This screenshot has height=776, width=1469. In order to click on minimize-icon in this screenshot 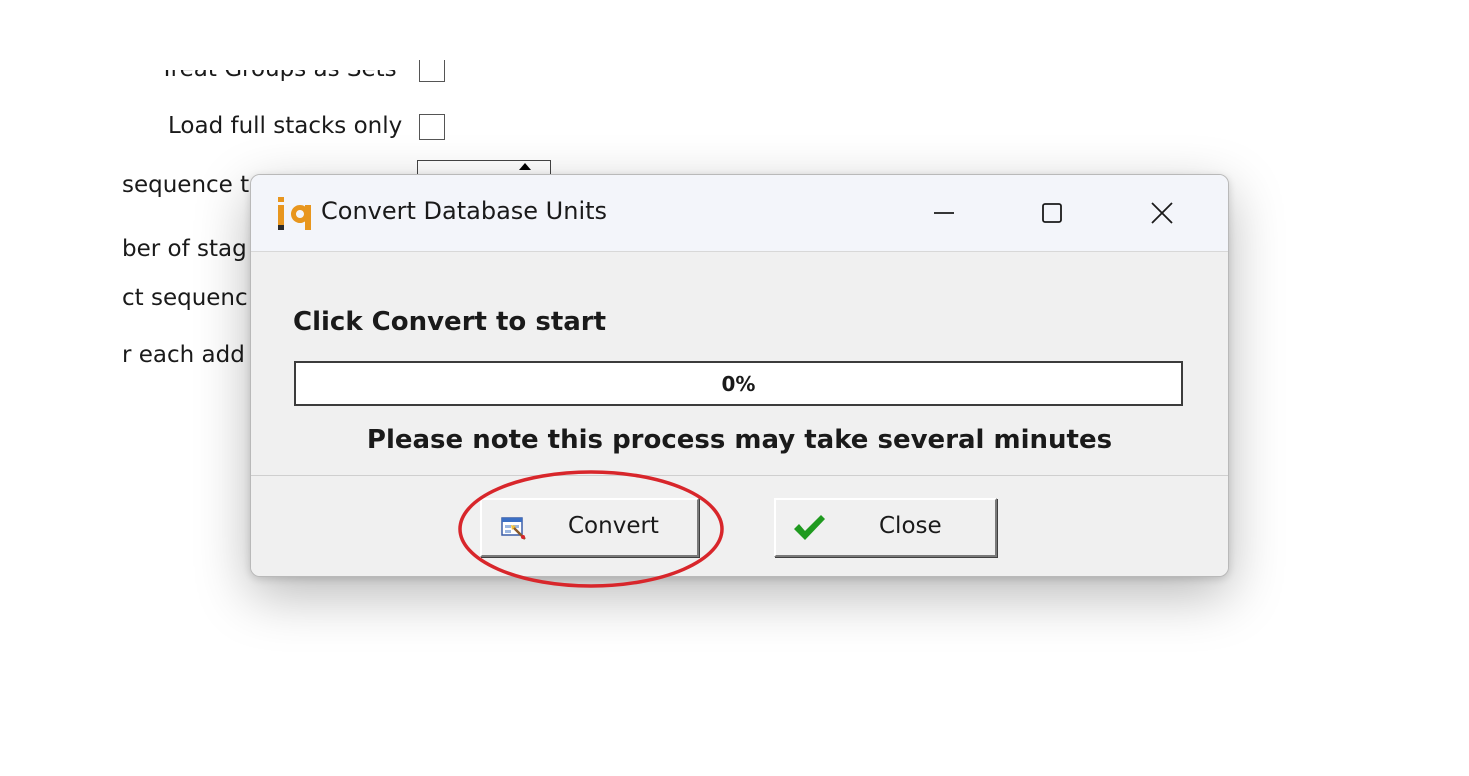, I will do `click(944, 213)`.